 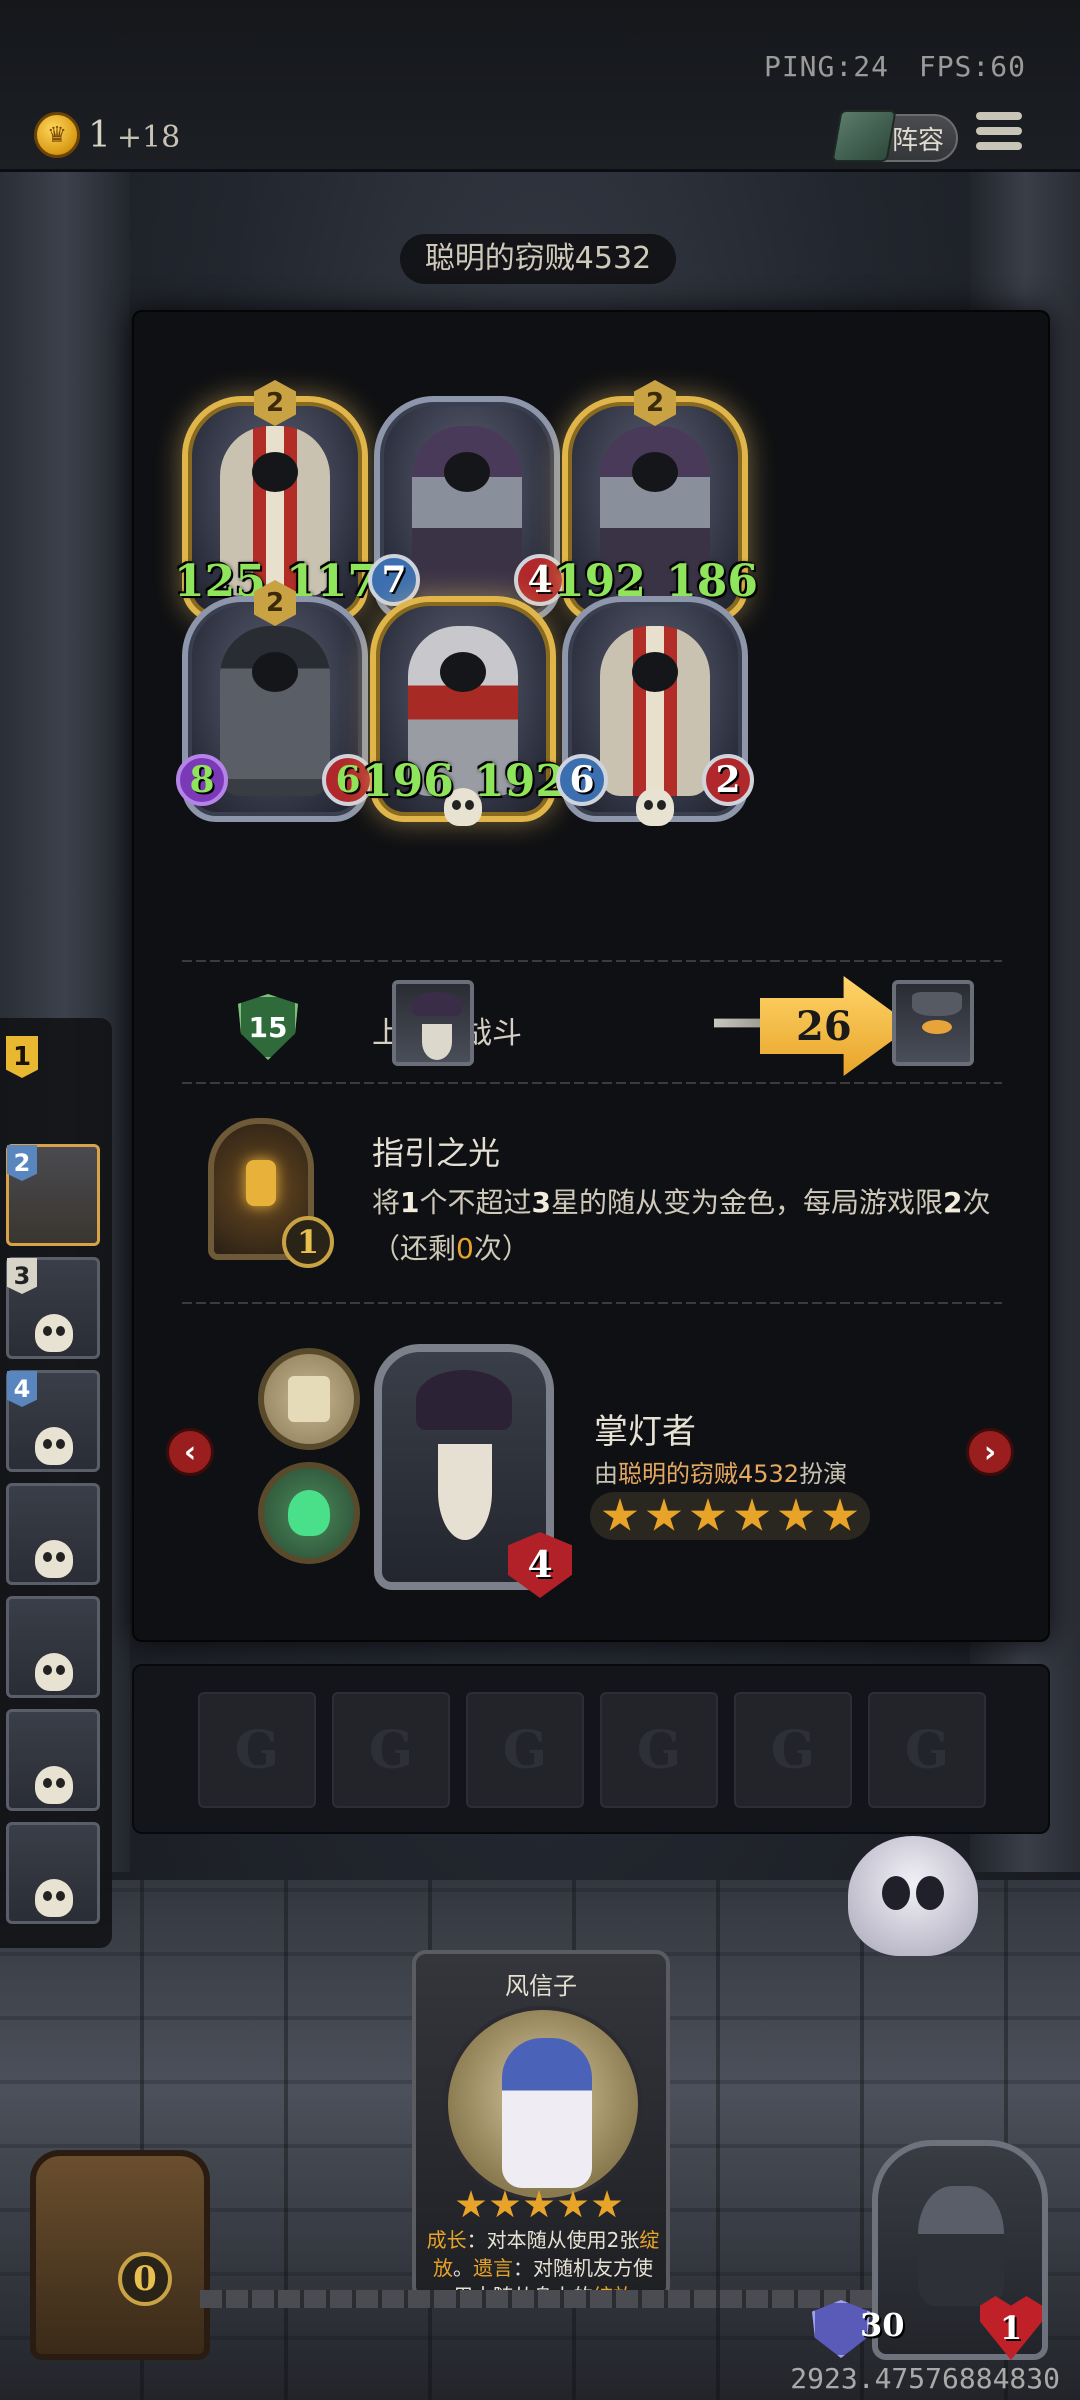 What do you see at coordinates (22, 1057) in the screenshot?
I see `first-place-rank-badge: 1` at bounding box center [22, 1057].